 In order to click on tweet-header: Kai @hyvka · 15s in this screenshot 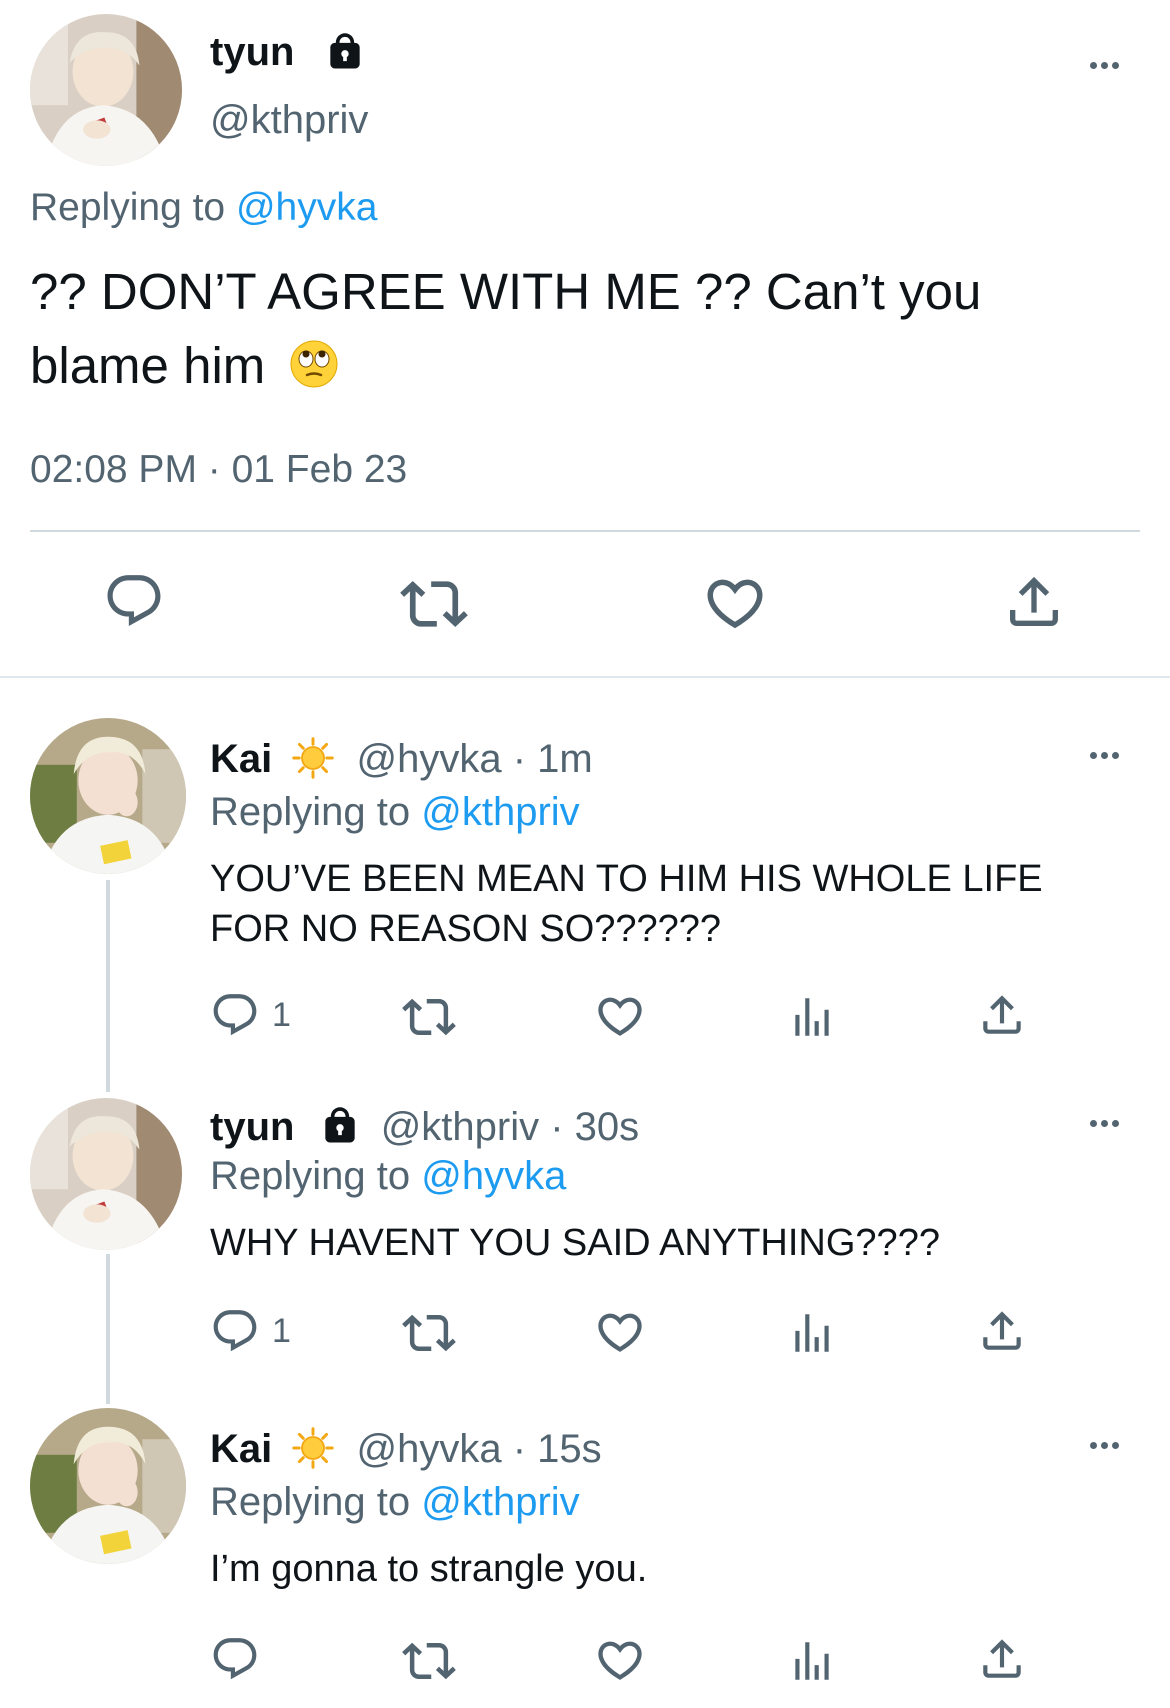, I will do `click(406, 1449)`.